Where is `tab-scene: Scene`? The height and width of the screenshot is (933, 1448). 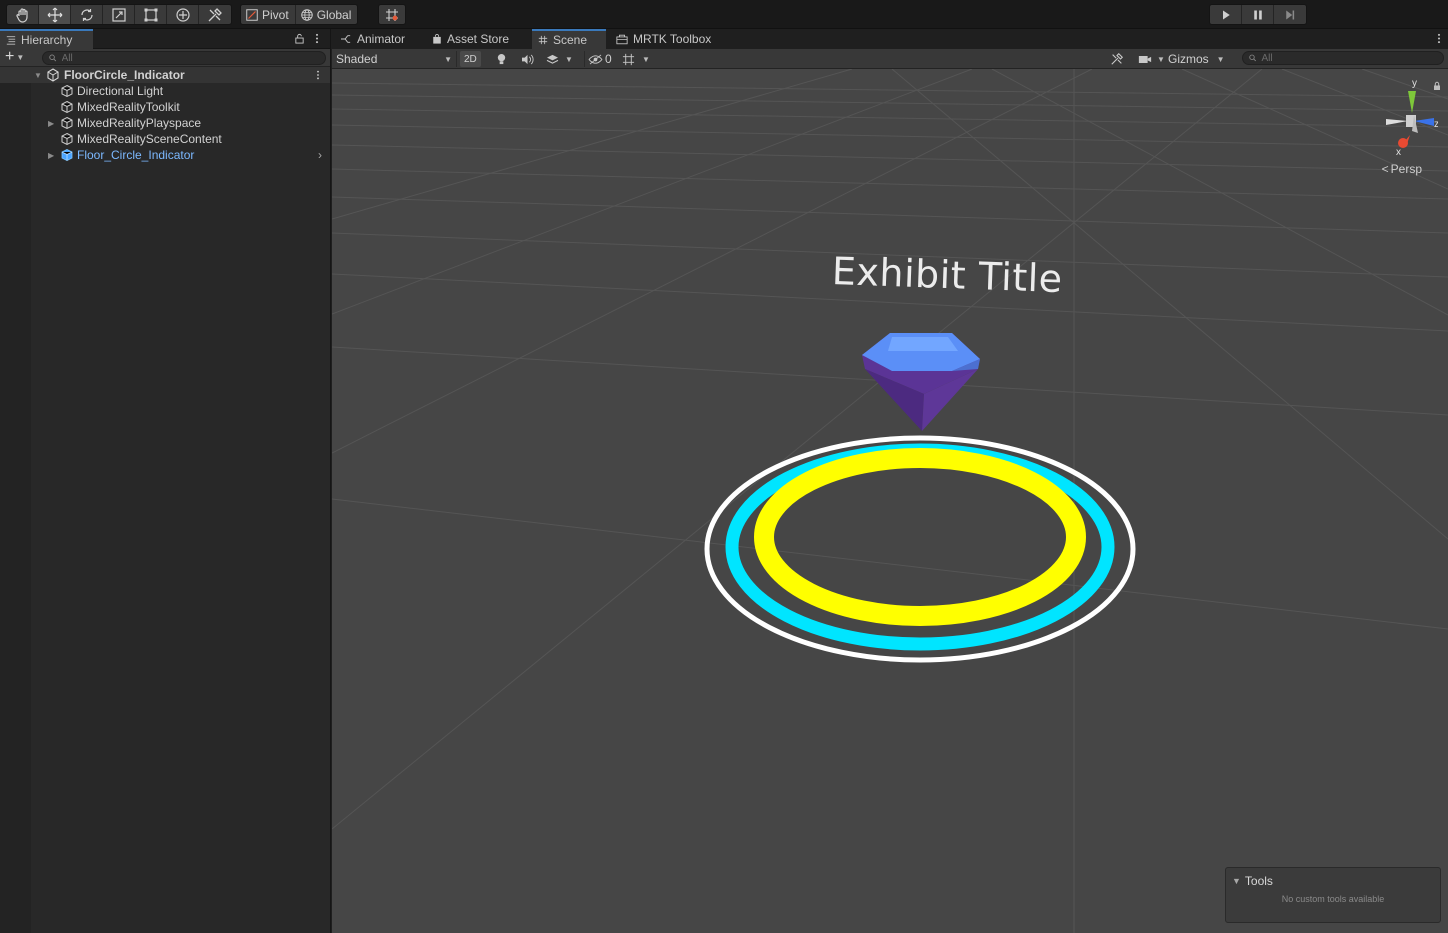
tab-scene: Scene is located at coordinates (569, 39).